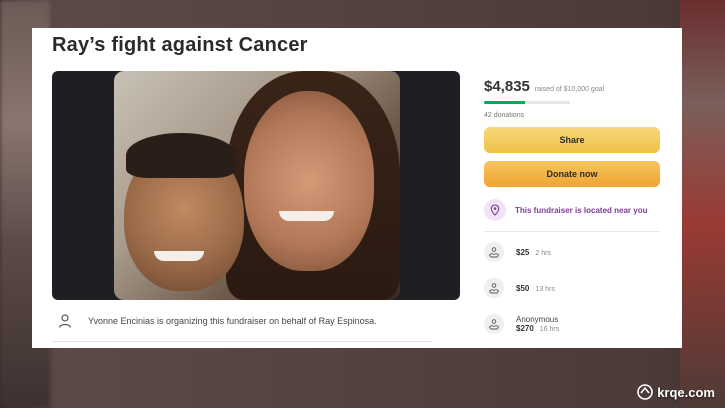 This screenshot has width=725, height=408. What do you see at coordinates (65, 321) in the screenshot?
I see `person-icon` at bounding box center [65, 321].